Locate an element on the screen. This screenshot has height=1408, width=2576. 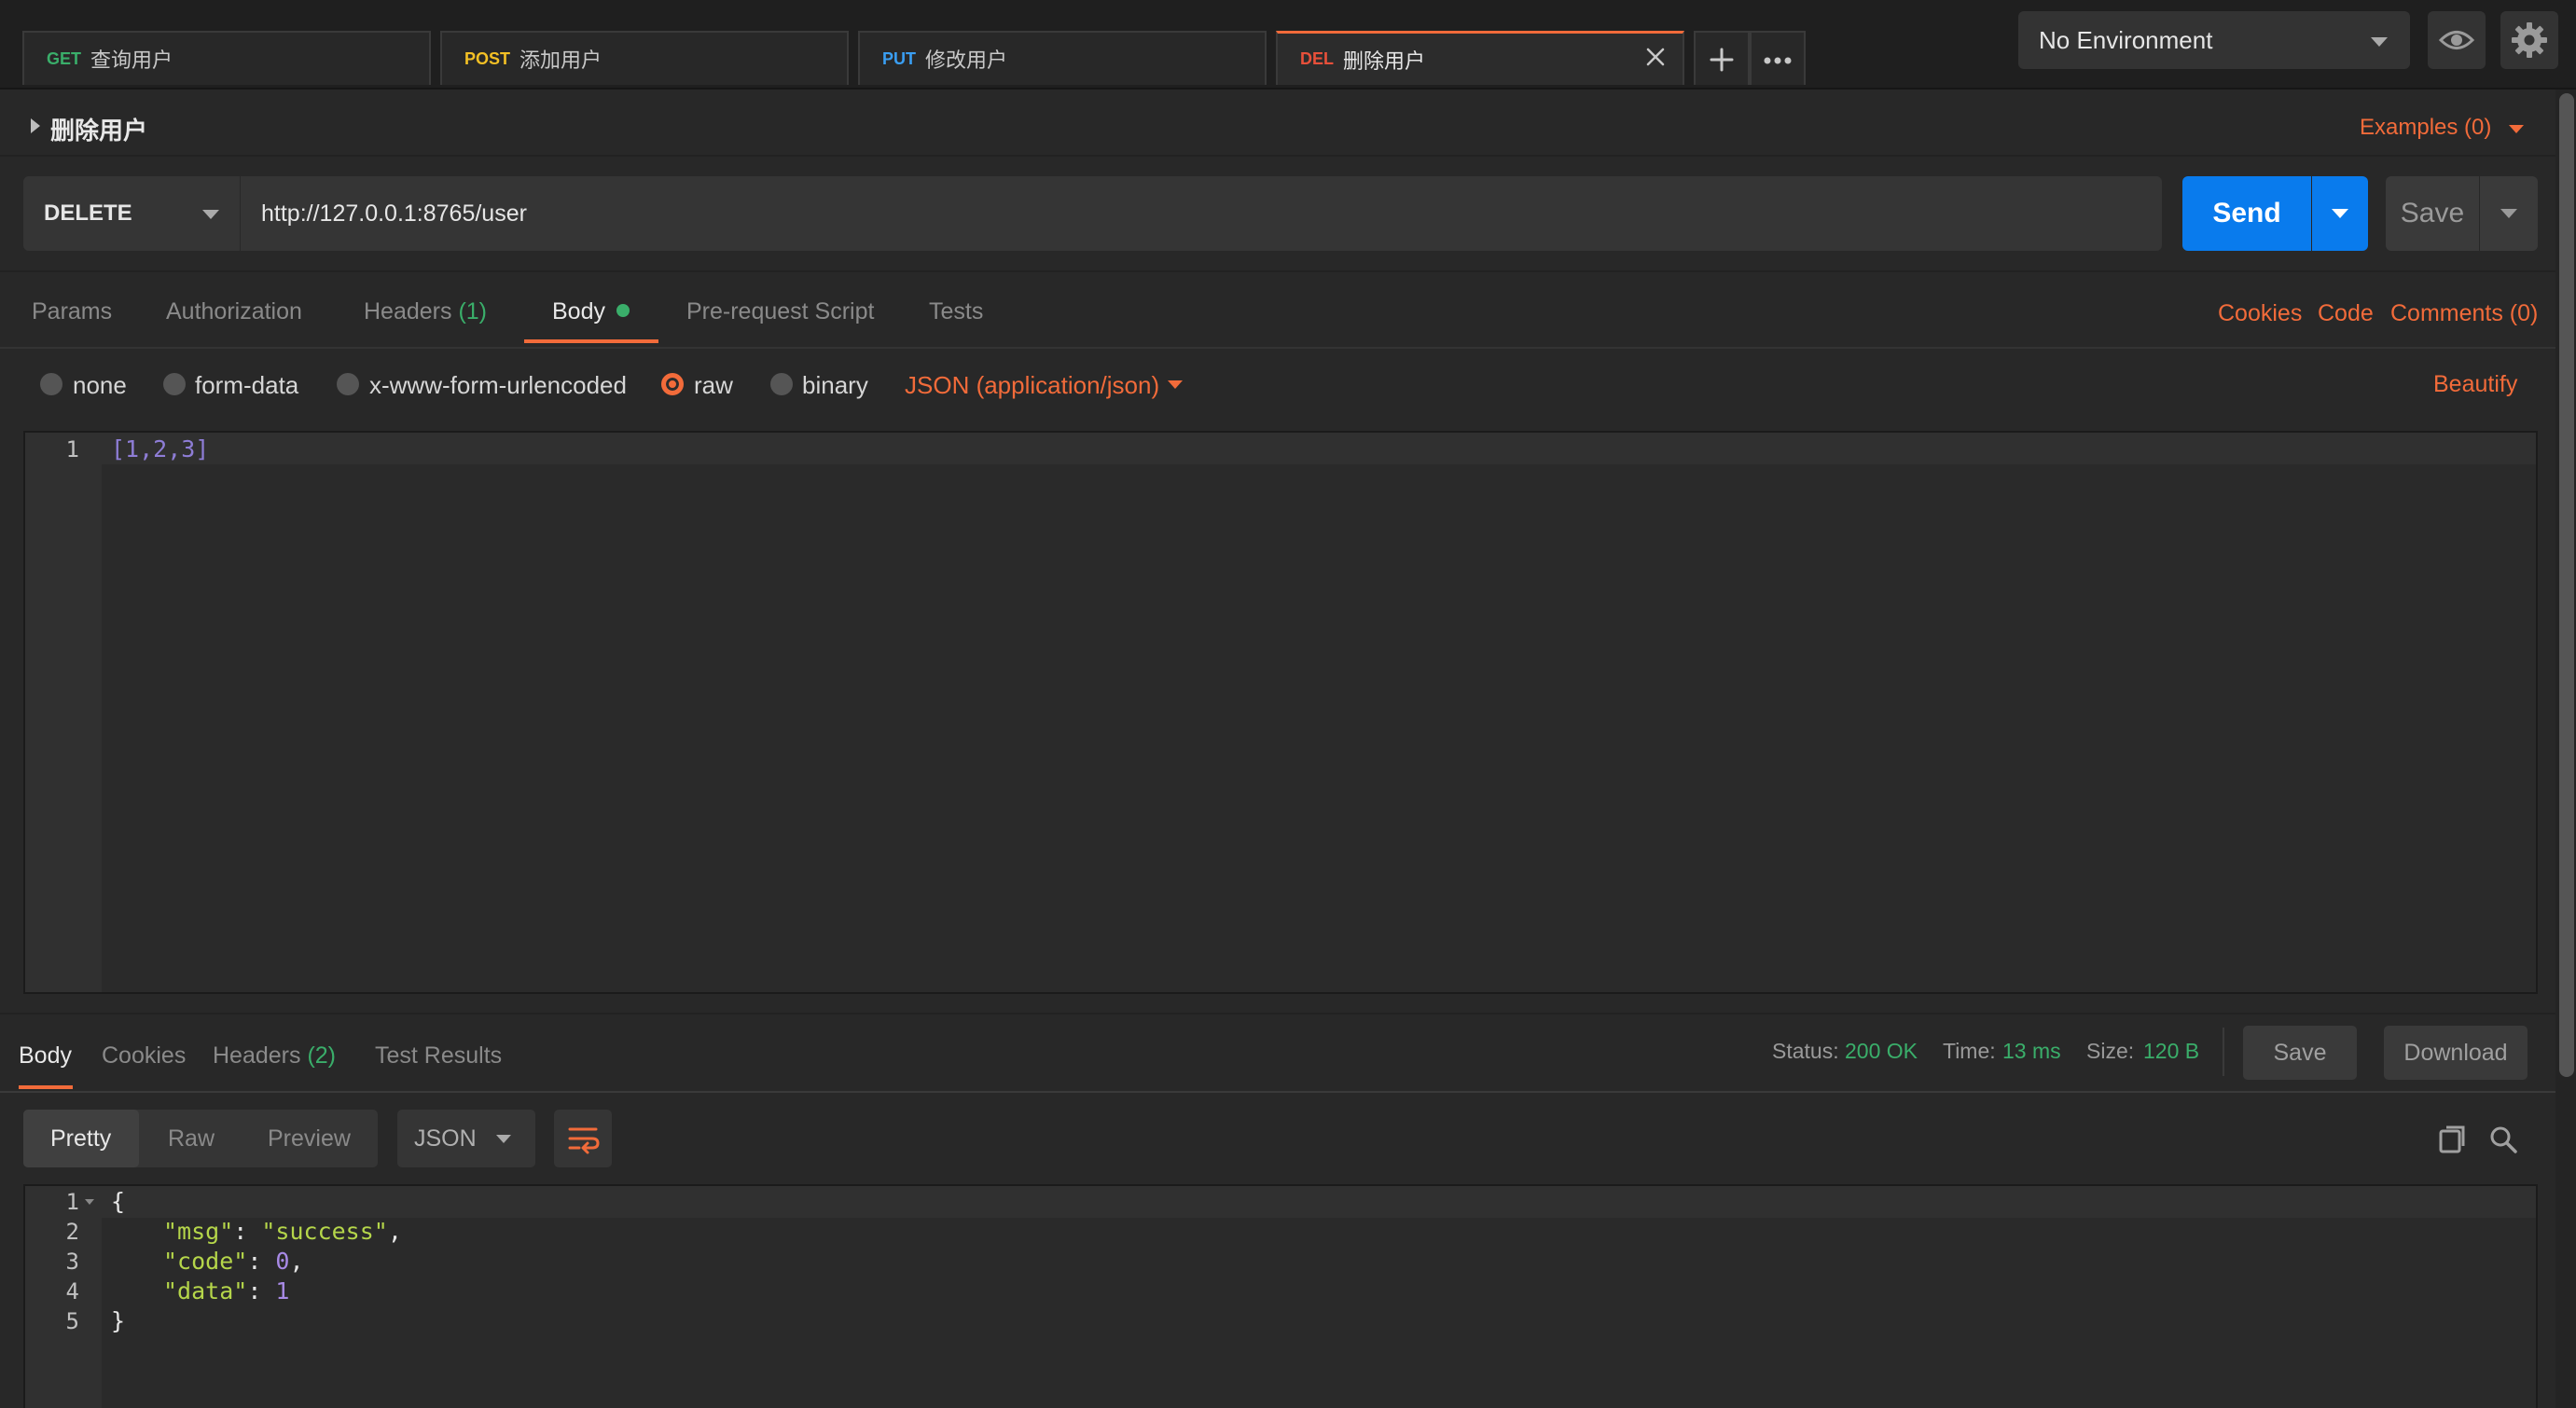
tab-response-body: Body is located at coordinates (45, 1056).